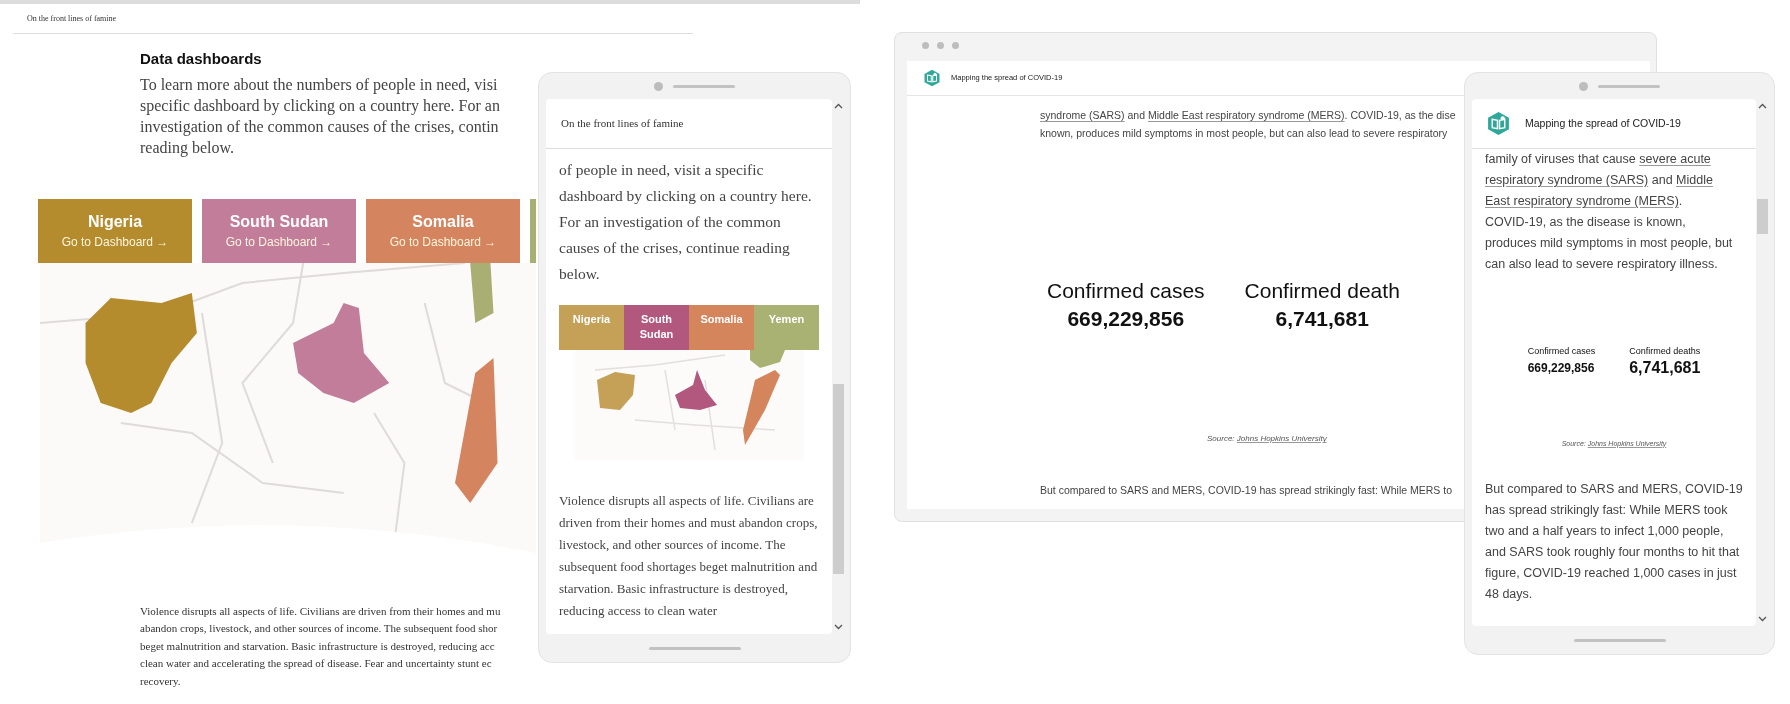 The height and width of the screenshot is (704, 1790). Describe the element at coordinates (1281, 438) in the screenshot. I see `text-link: Johns Hopkins University` at that location.